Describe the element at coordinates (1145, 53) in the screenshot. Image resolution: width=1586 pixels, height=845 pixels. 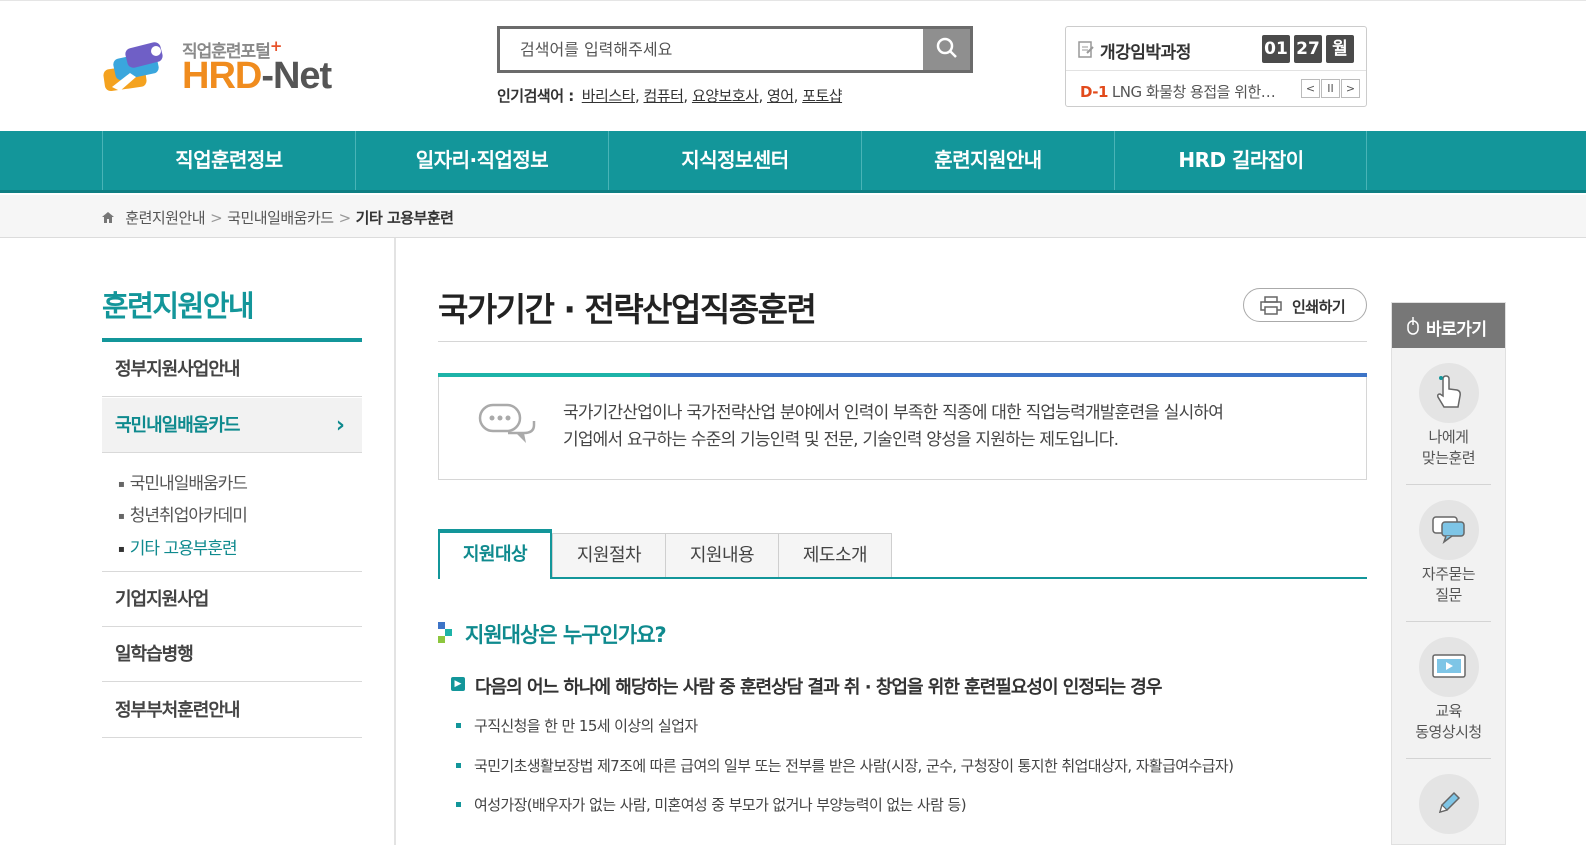
I see `widget-title: 개강임박과정` at that location.